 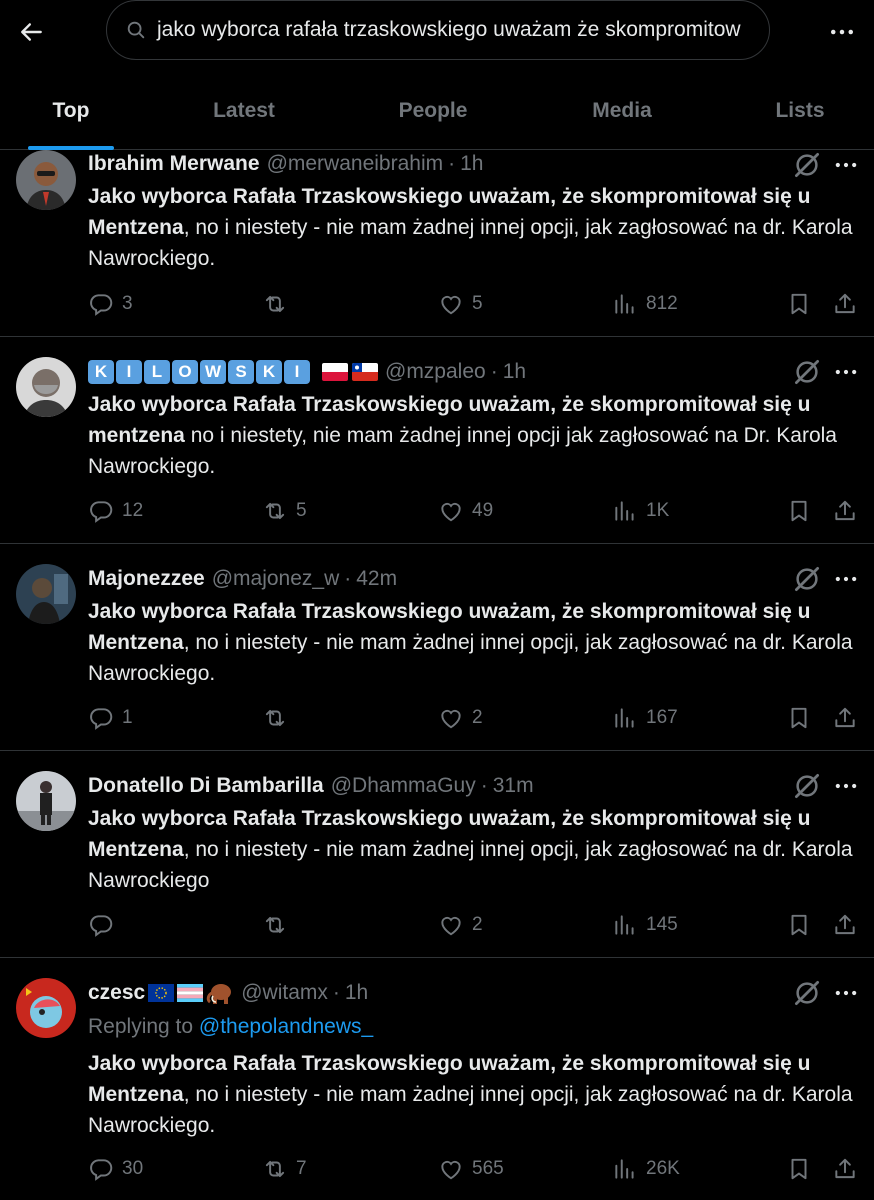 What do you see at coordinates (465, 511) in the screenshot?
I see `like-button: 49` at bounding box center [465, 511].